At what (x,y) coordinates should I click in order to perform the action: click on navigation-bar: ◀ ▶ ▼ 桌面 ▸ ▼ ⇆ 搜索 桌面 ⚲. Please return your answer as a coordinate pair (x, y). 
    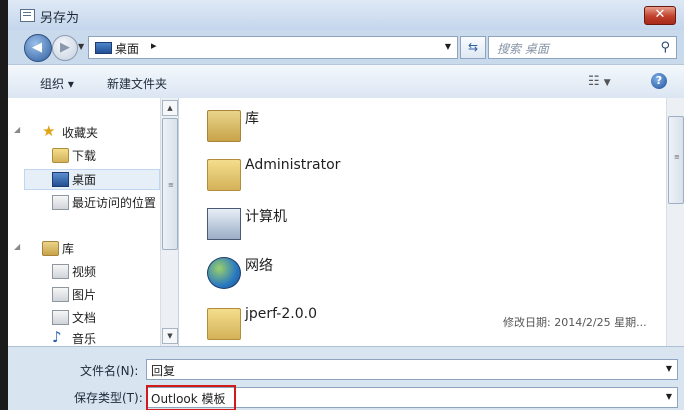
    Looking at the image, I should click on (346, 47).